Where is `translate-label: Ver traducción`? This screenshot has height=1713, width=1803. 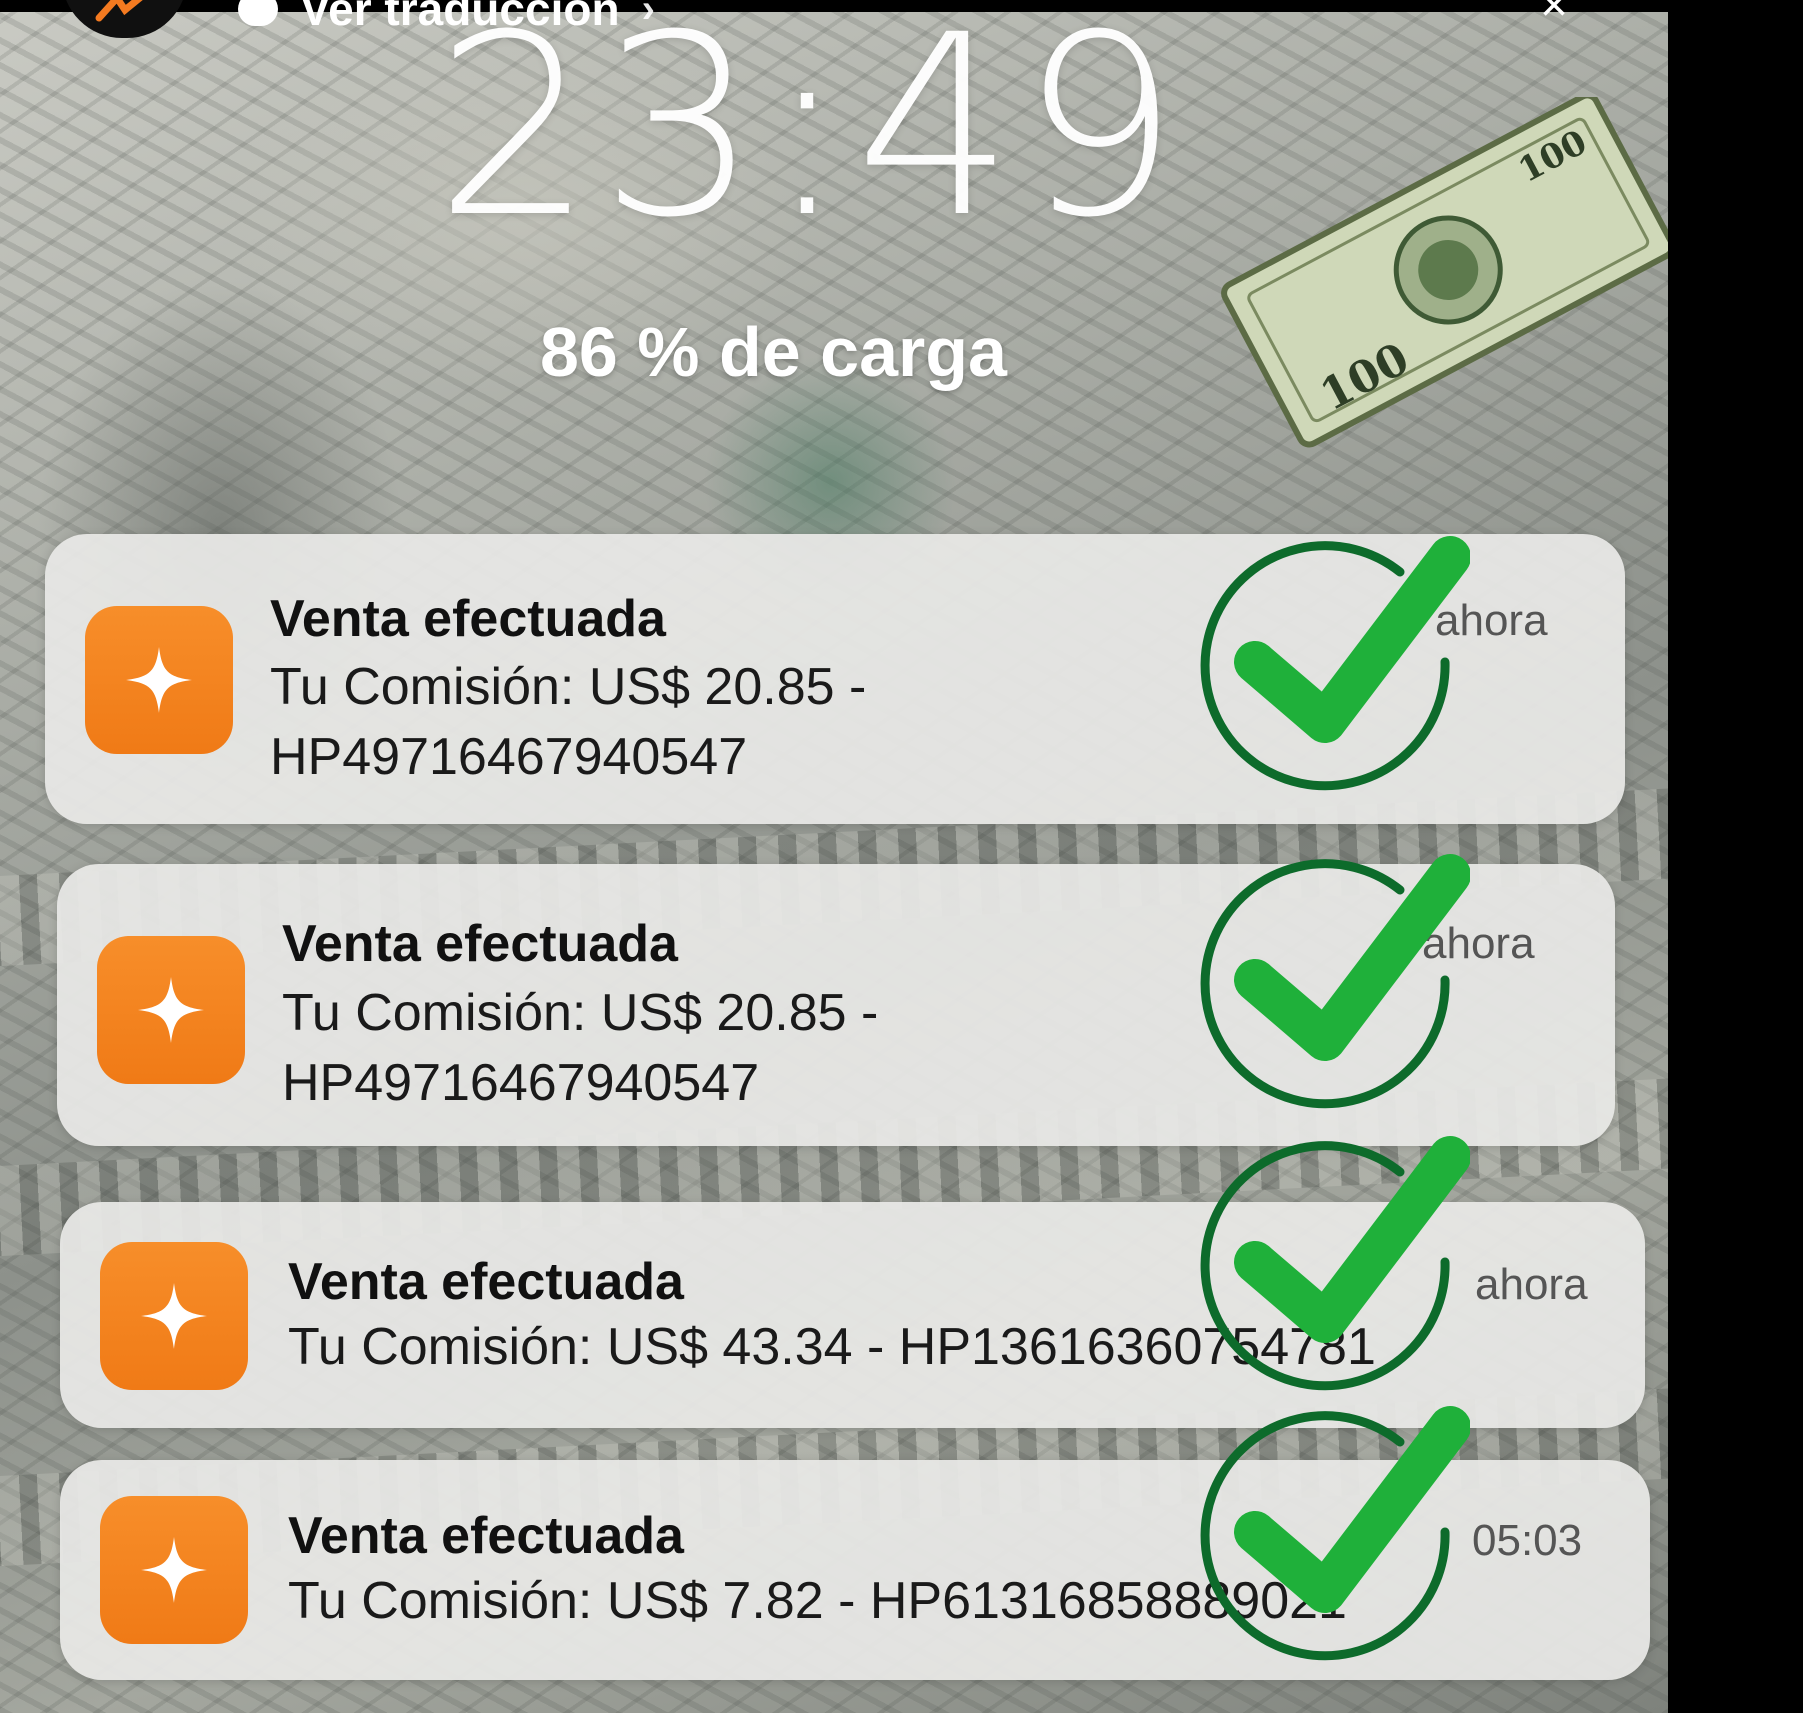
translate-label: Ver traducción is located at coordinates (460, 17).